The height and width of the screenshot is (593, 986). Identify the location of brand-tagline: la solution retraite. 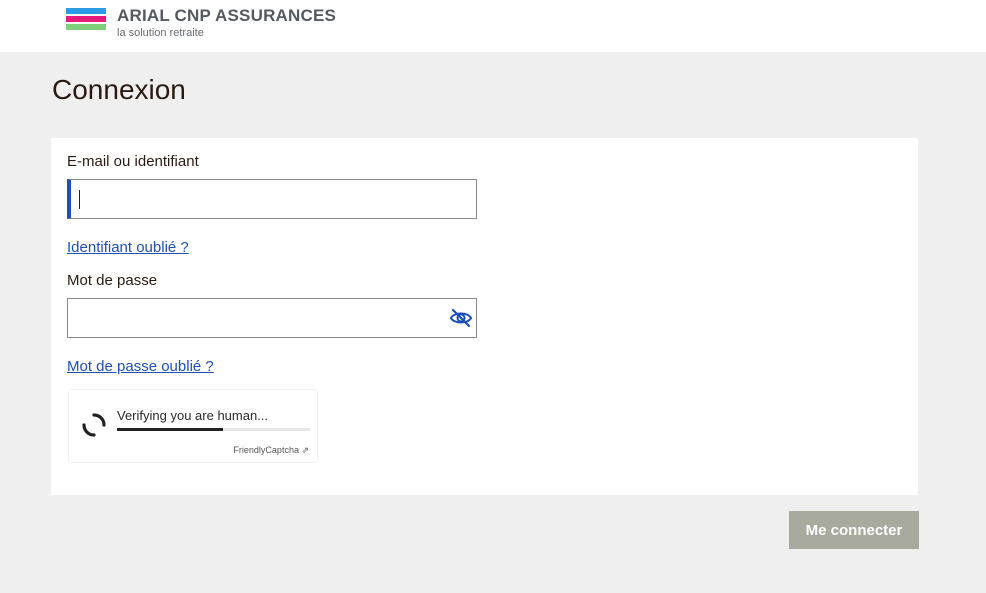
(160, 33).